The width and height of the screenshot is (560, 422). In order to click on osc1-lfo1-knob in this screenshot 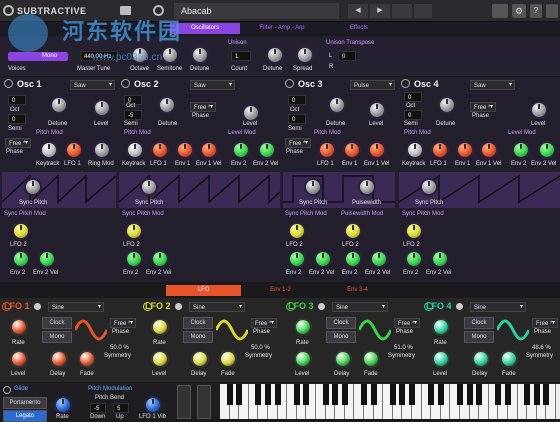, I will do `click(74, 150)`.